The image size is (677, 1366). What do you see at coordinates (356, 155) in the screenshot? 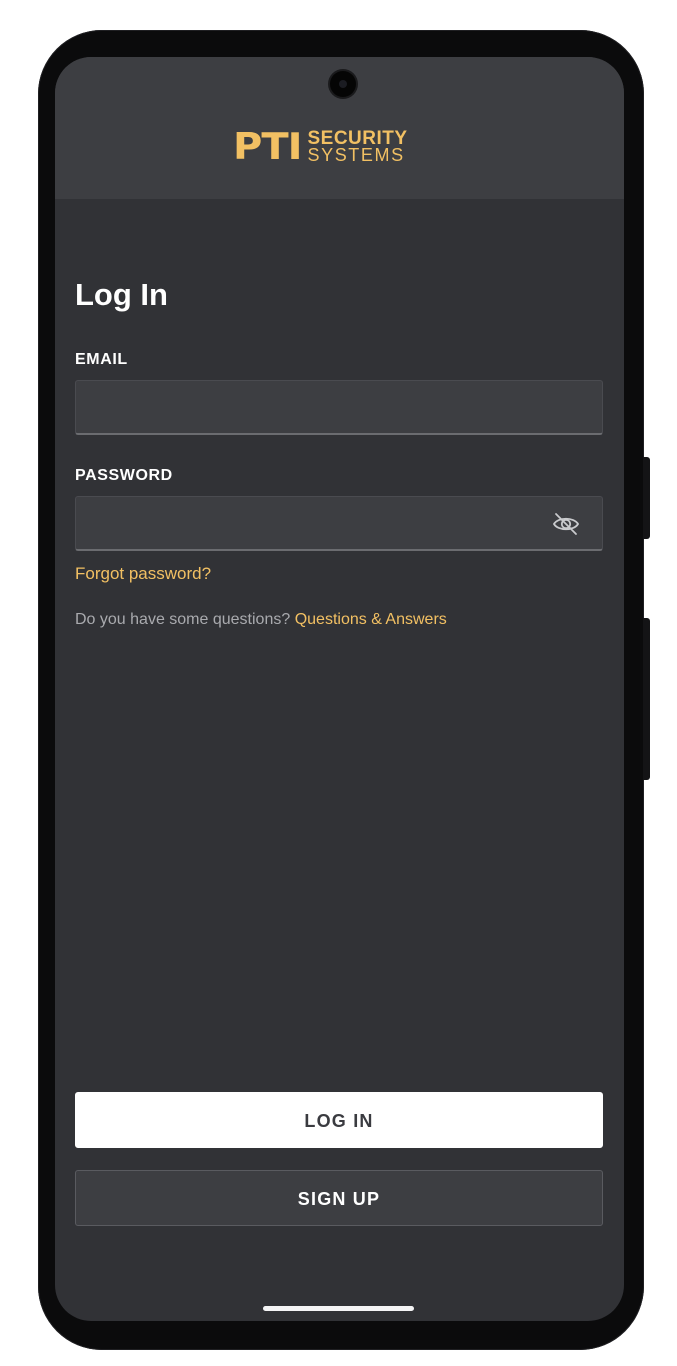
I see `logo-line-systems: SYSTEMS` at bounding box center [356, 155].